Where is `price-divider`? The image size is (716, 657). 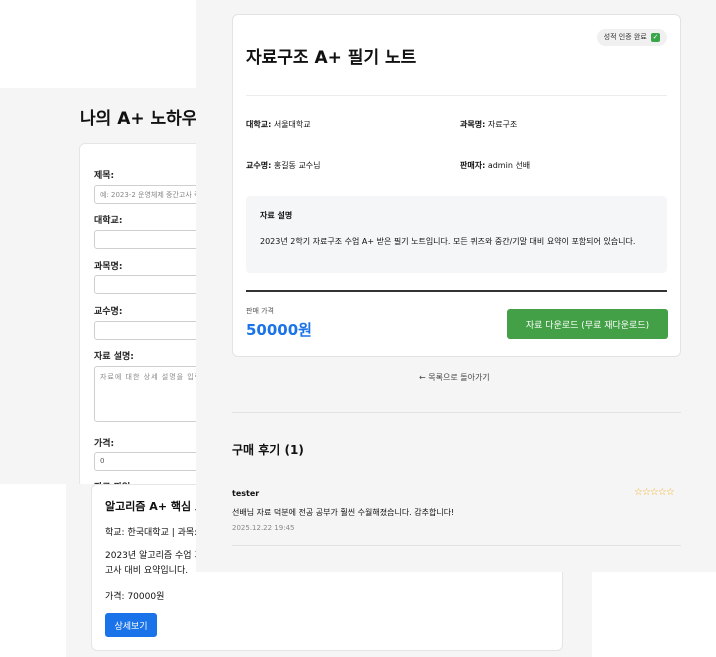 price-divider is located at coordinates (456, 291).